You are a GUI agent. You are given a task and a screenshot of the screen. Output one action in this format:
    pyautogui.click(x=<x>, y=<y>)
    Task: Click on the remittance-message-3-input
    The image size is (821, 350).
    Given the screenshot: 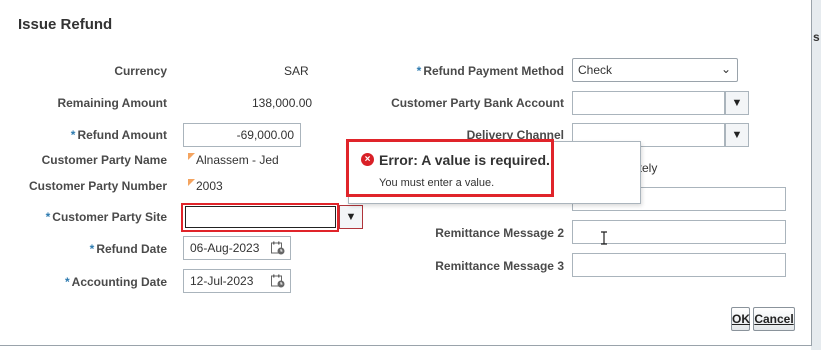 What is the action you would take?
    pyautogui.click(x=679, y=265)
    